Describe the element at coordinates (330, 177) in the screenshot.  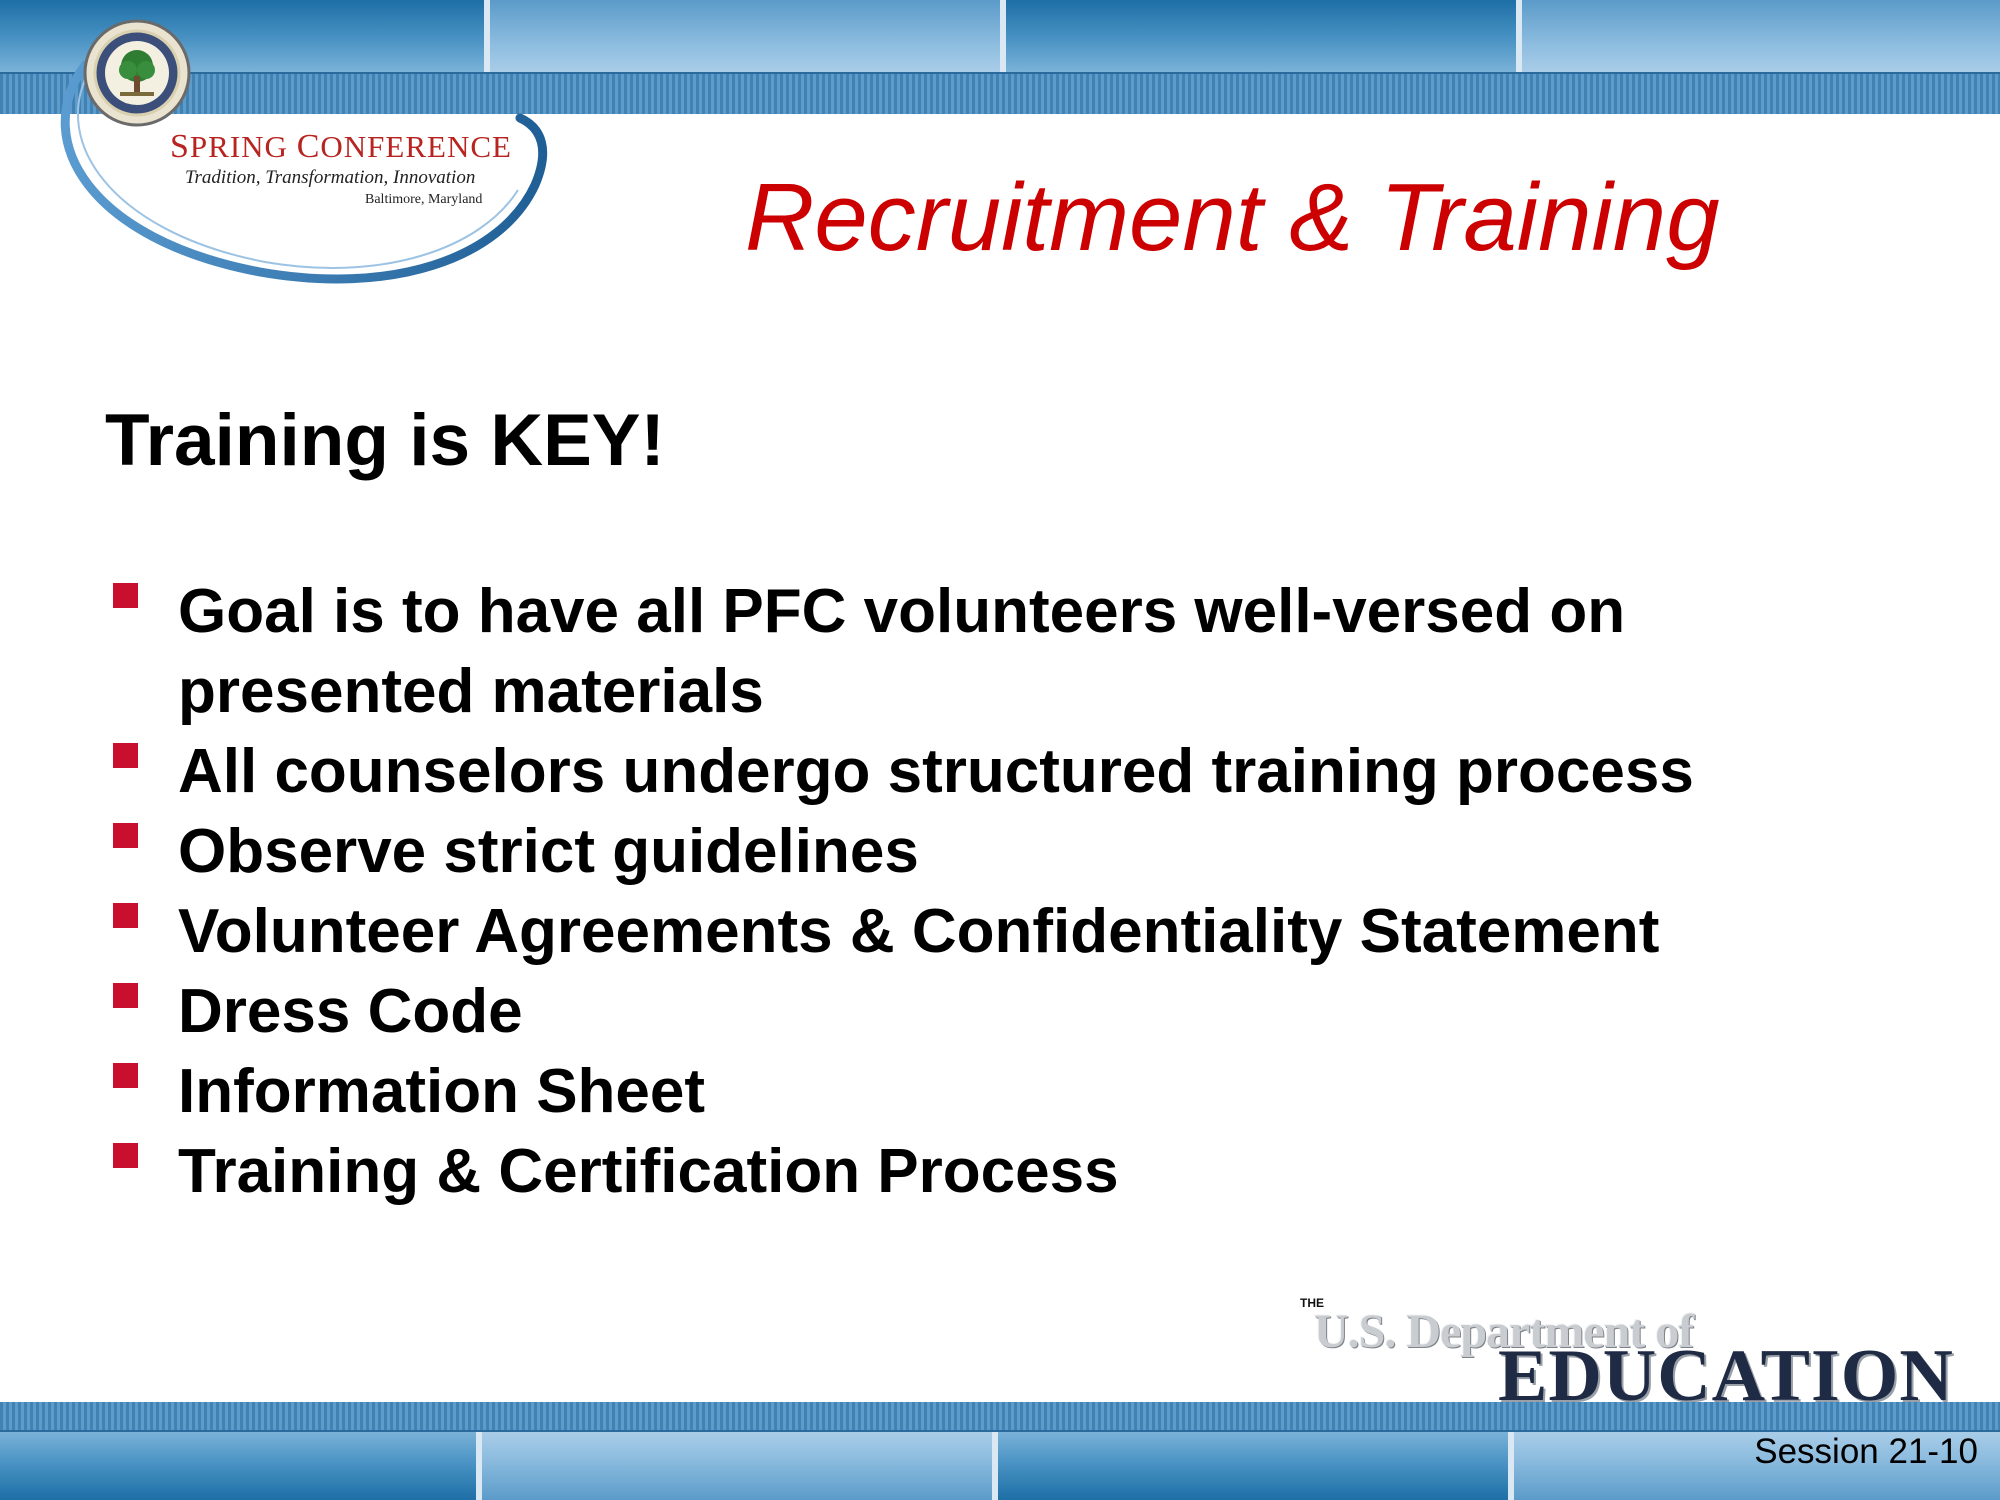
I see `conference-tagline: Tradition, Transformation, Innovation` at that location.